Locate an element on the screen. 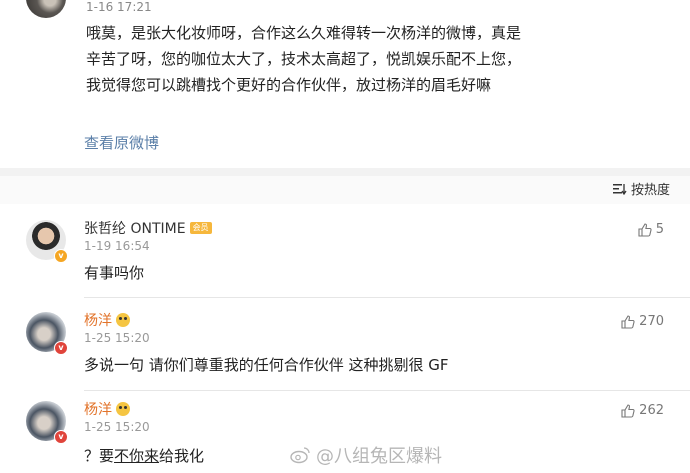 The height and width of the screenshot is (473, 690). weibo-logo-icon is located at coordinates (300, 455).